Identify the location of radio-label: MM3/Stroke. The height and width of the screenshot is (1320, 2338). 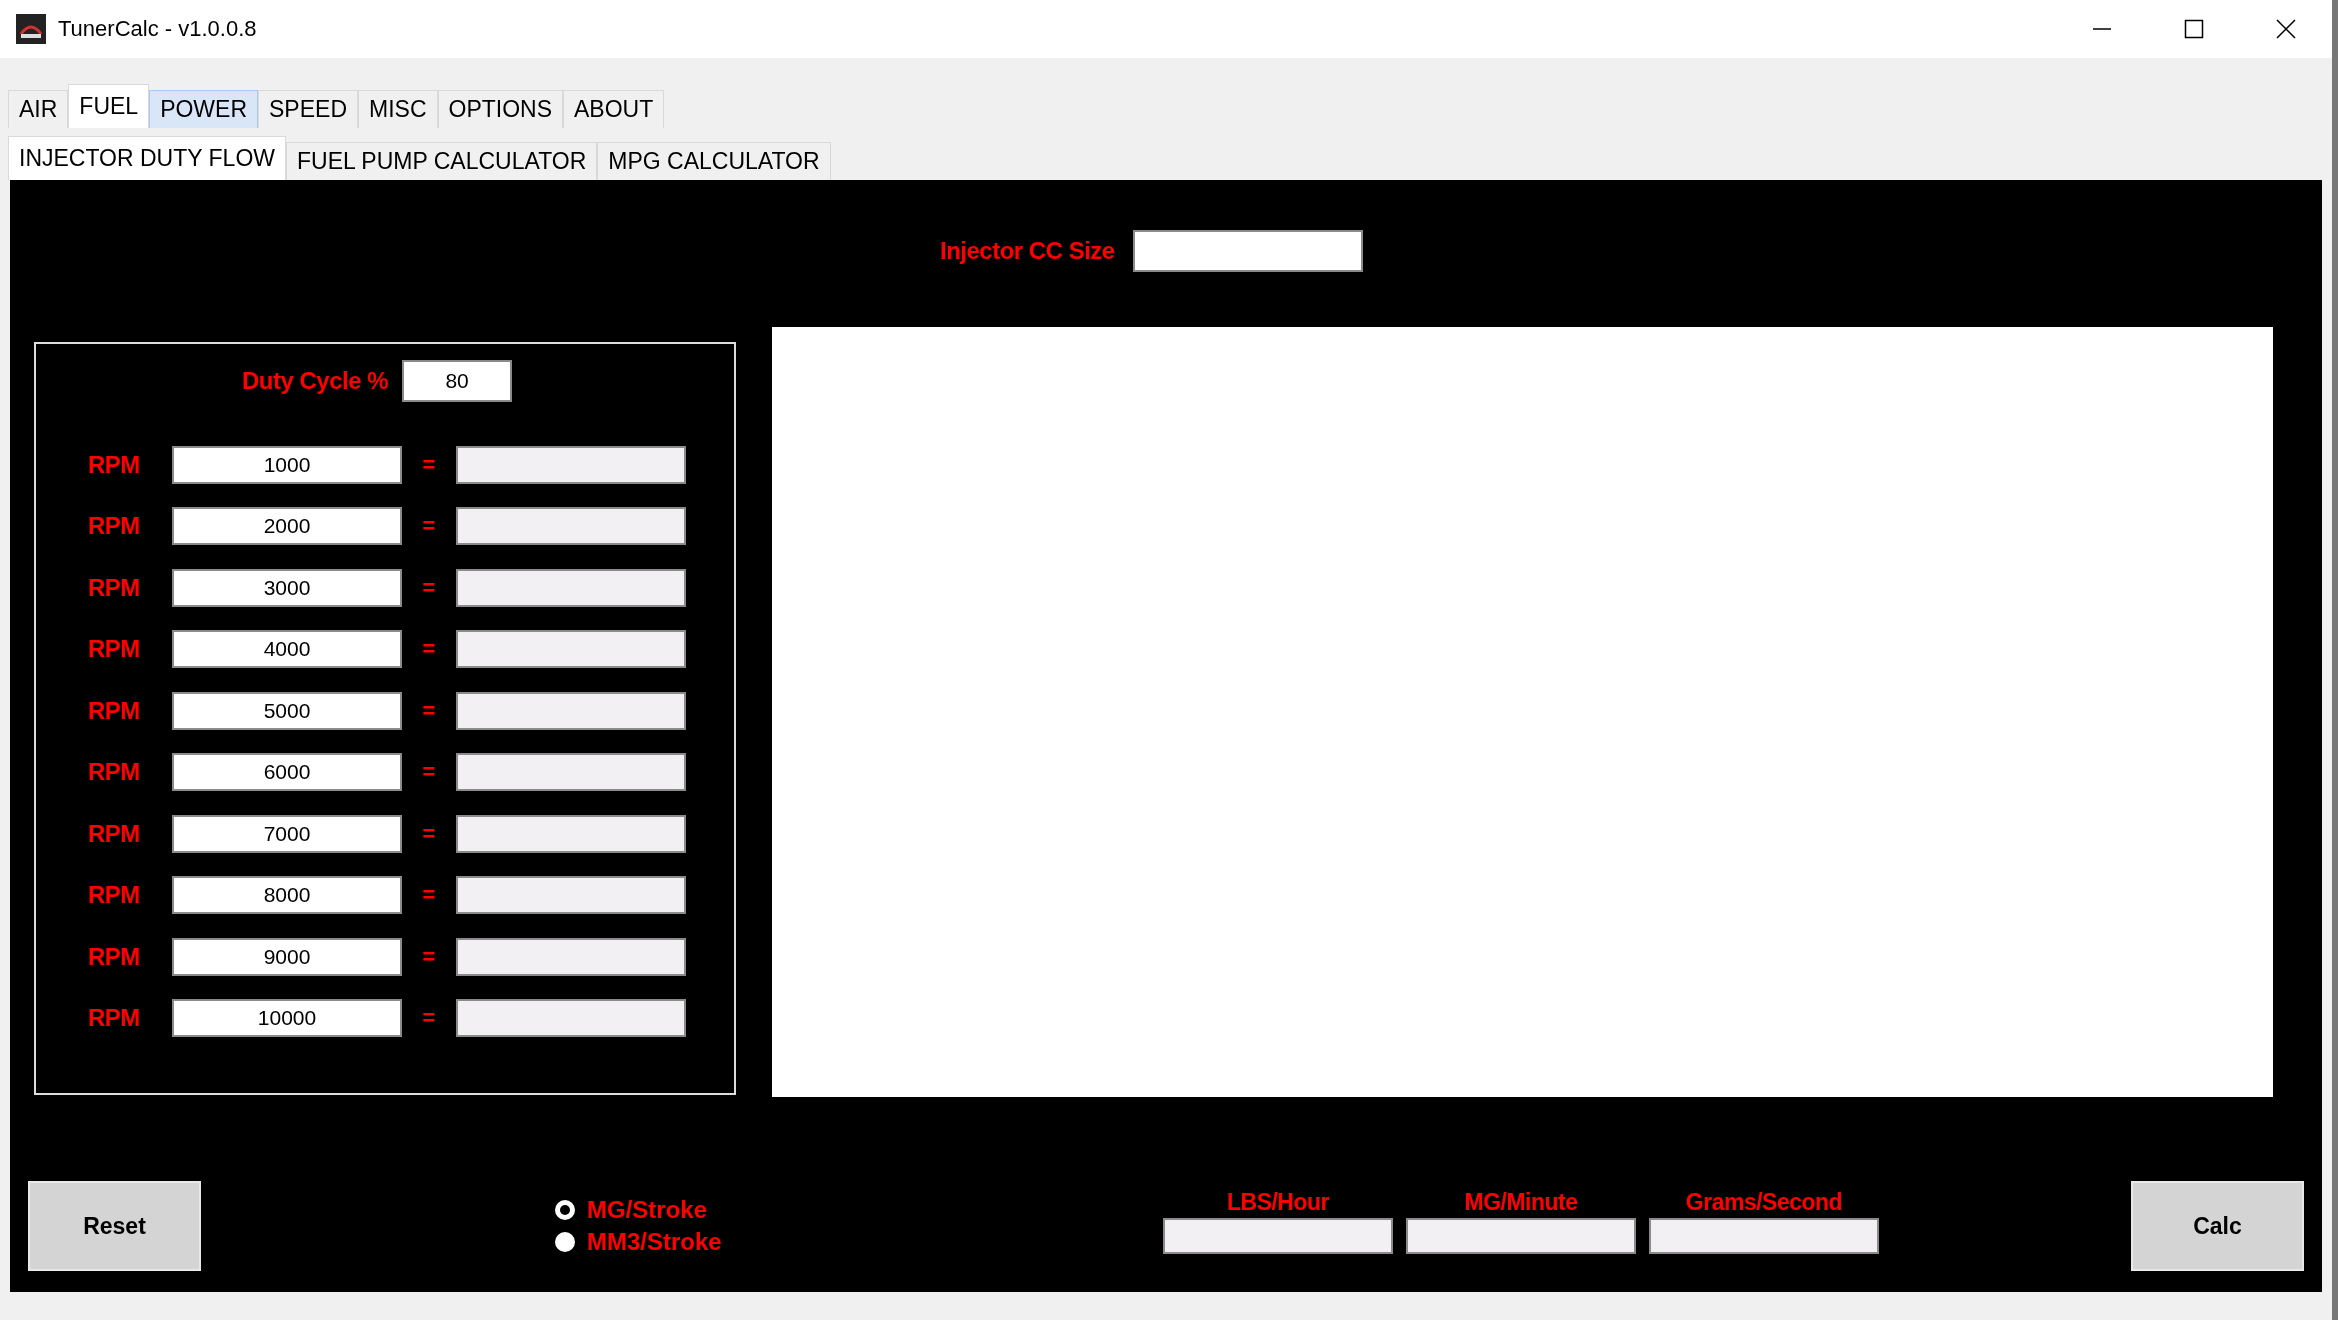
(654, 1242).